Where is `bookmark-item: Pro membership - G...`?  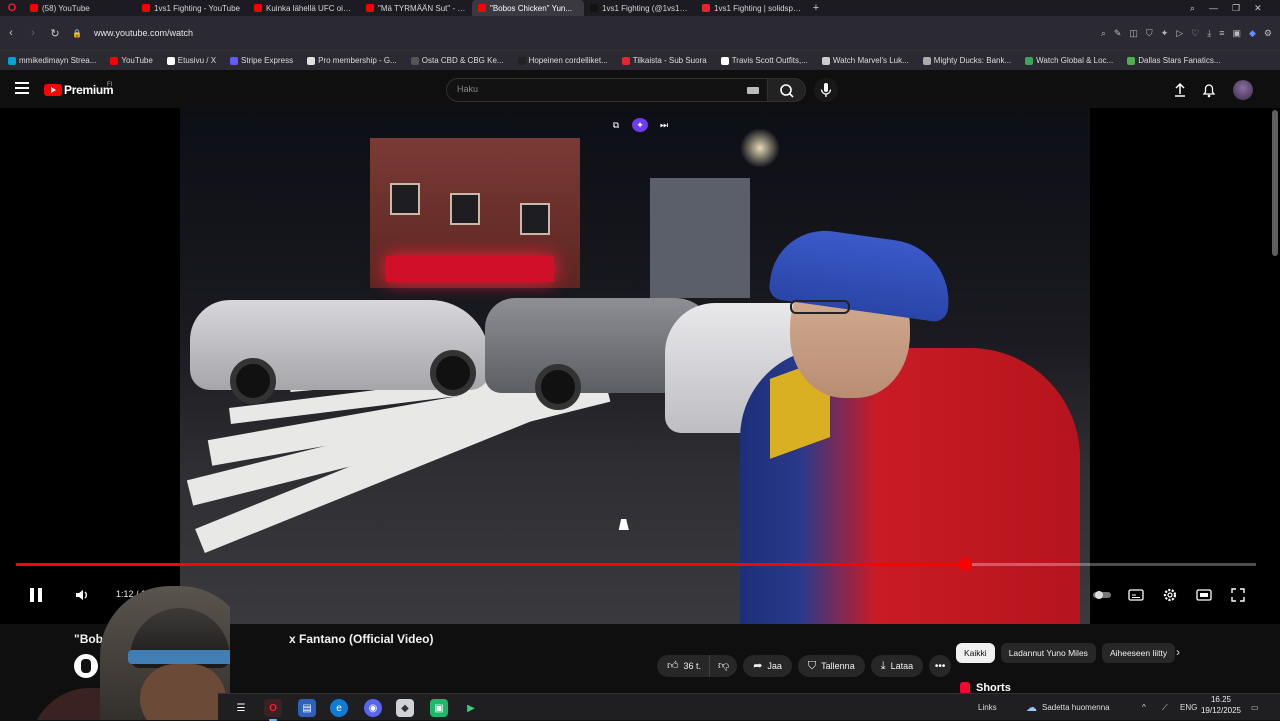 bookmark-item: Pro membership - G... is located at coordinates (352, 60).